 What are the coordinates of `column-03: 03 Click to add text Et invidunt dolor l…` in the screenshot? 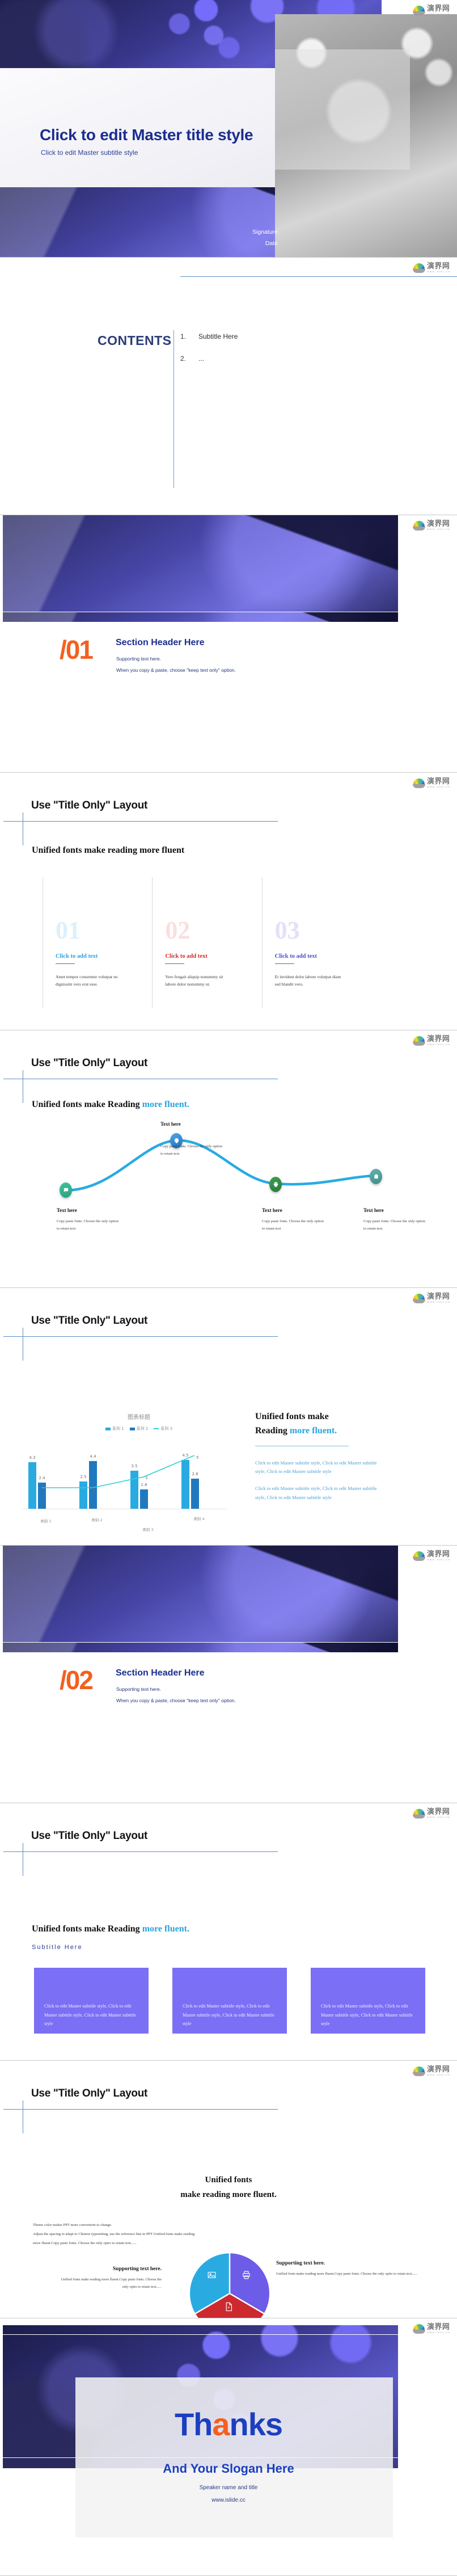 It's located at (316, 942).